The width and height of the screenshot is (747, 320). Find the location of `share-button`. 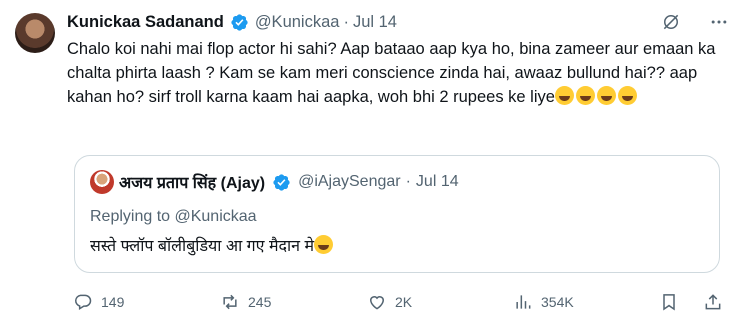

share-button is located at coordinates (713, 302).